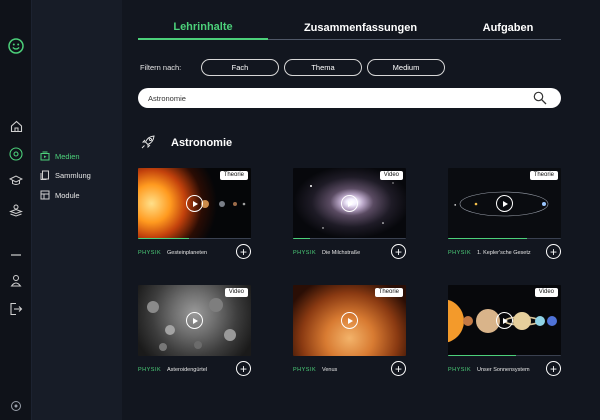  Describe the element at coordinates (16, 309) in the screenshot. I see `logout-icon` at that location.